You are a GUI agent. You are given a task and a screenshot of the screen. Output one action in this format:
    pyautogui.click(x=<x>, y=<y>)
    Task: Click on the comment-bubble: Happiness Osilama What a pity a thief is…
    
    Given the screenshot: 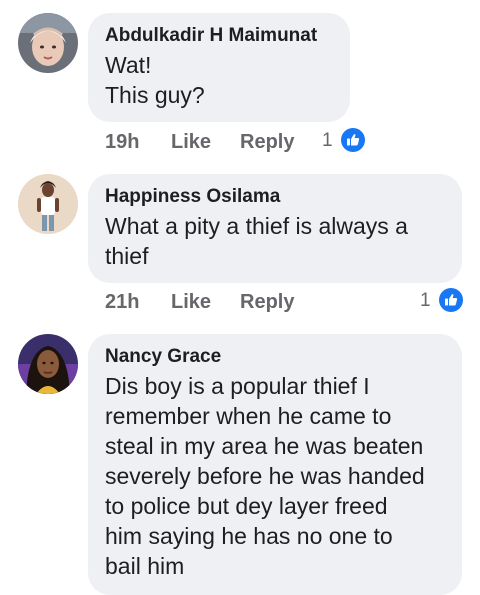 What is the action you would take?
    pyautogui.click(x=275, y=228)
    